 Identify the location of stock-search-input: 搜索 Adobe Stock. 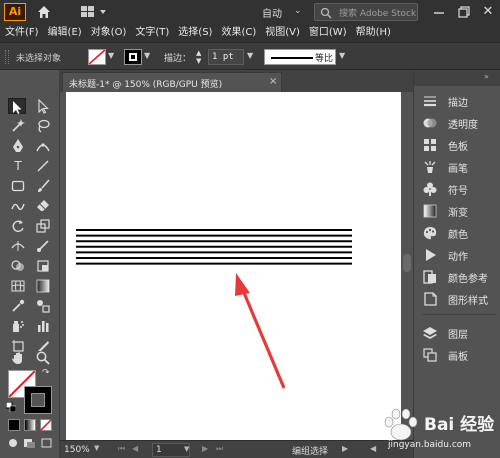
(366, 12).